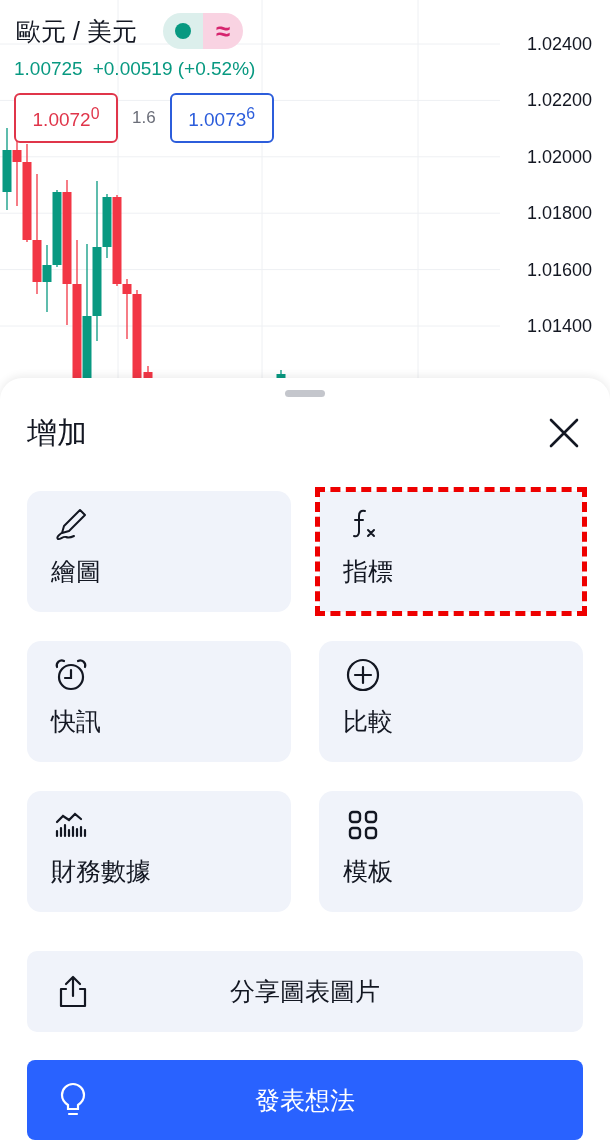 This screenshot has width=610, height=1148. What do you see at coordinates (174, 69) in the screenshot?
I see `price-change: +0.00519 (+0.52%)` at bounding box center [174, 69].